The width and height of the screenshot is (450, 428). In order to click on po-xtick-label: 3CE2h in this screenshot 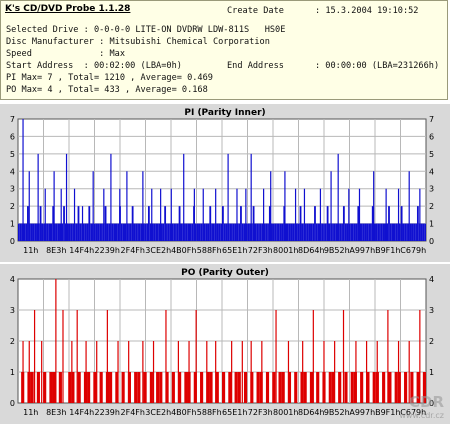, I will do `click(158, 412)`.